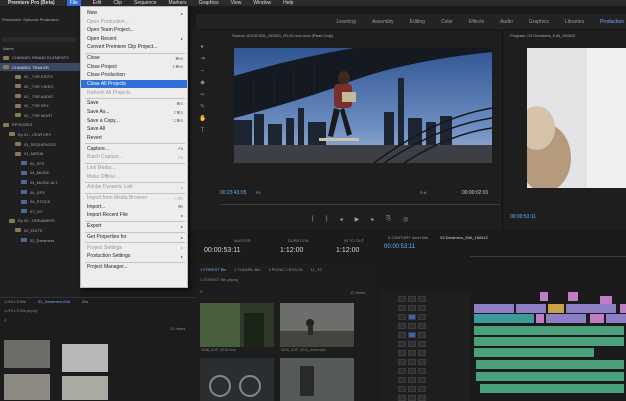 The image size is (626, 401). What do you see at coordinates (85, 301) in the screenshot?
I see `tab-bin: Bin` at bounding box center [85, 301].